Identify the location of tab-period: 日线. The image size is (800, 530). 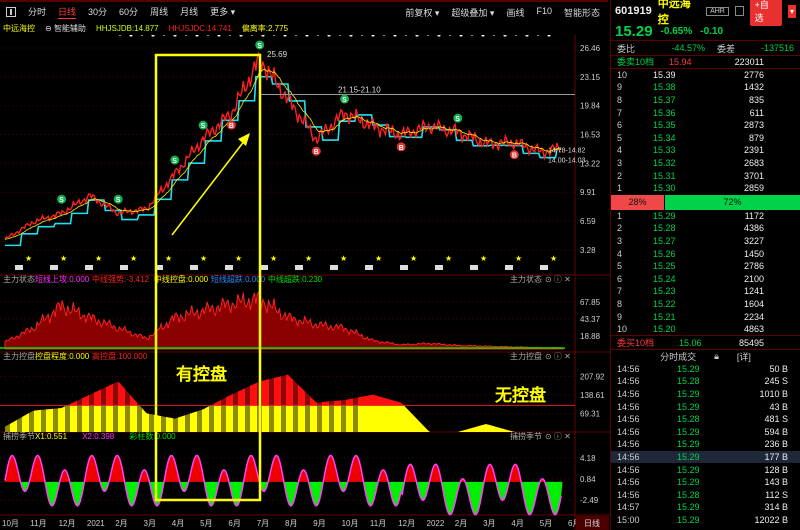
(67, 12).